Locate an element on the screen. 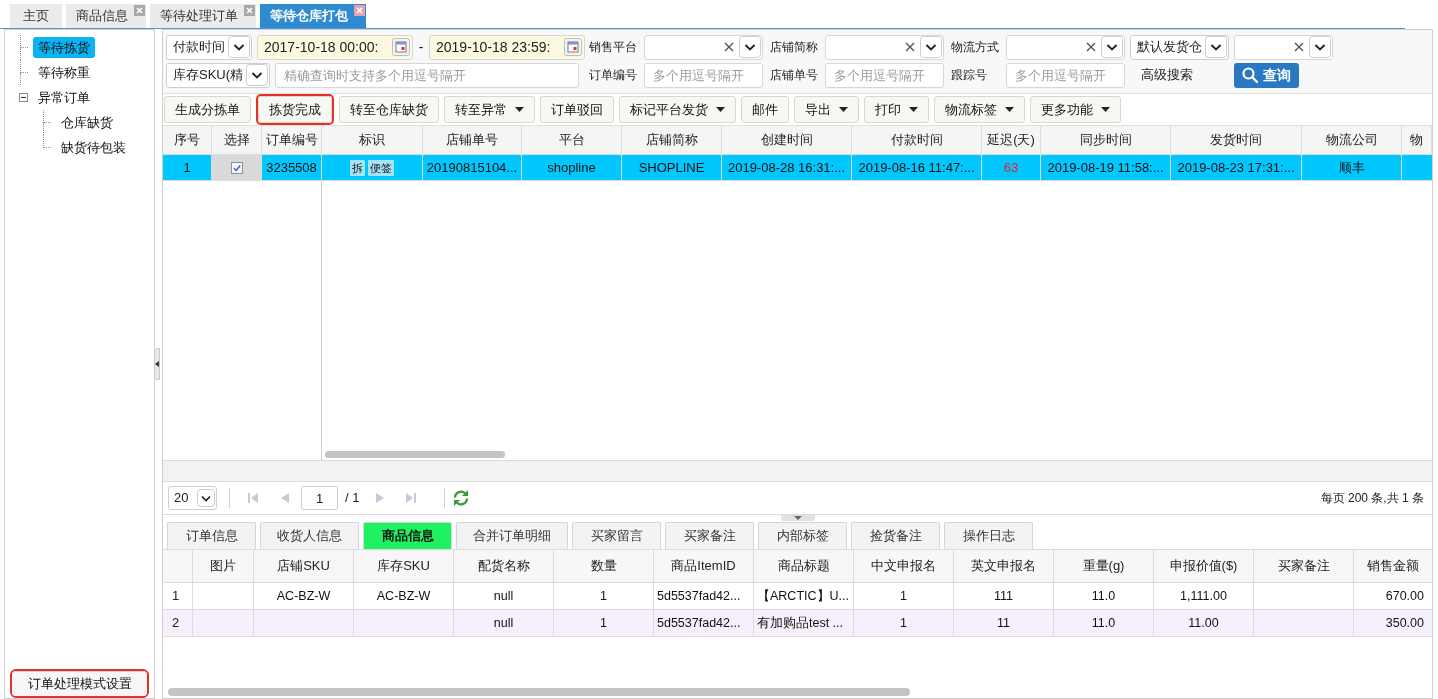 This screenshot has width=1438, height=699. dropdown-select: 默认发货仓 is located at coordinates (1179, 47).